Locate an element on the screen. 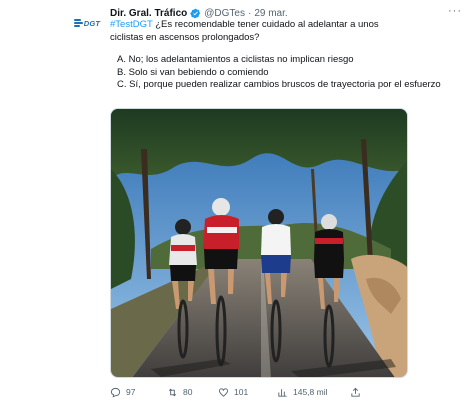  option-b: B. Solo si van bebiendo o comiendo is located at coordinates (193, 72).